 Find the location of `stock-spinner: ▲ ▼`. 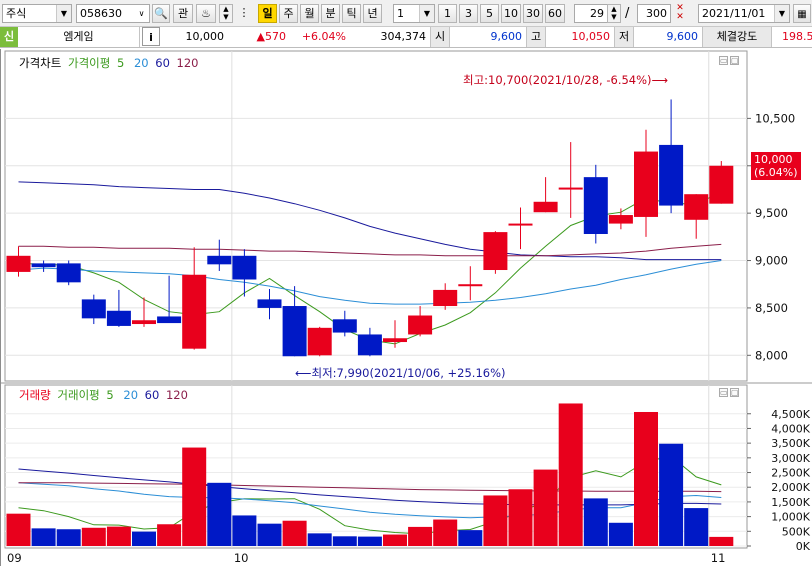

stock-spinner: ▲ ▼ is located at coordinates (226, 13).